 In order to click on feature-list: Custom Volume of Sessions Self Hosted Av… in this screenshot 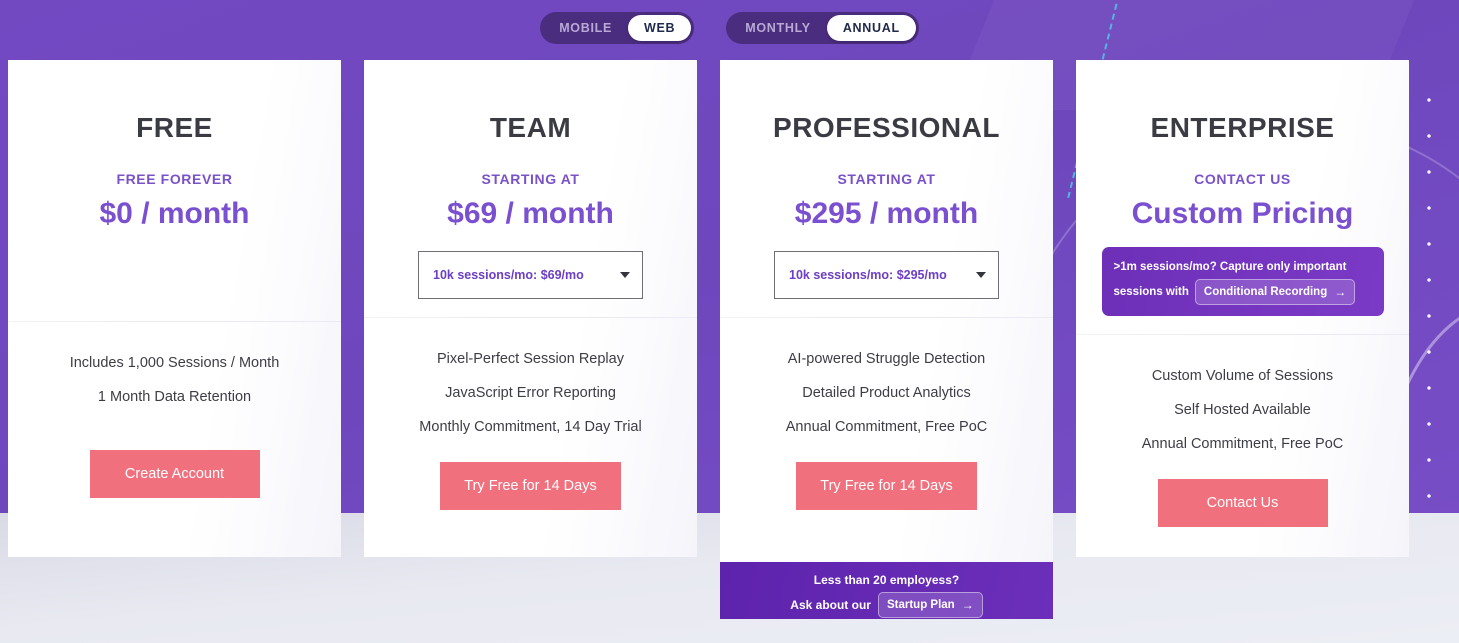, I will do `click(1242, 446)`.